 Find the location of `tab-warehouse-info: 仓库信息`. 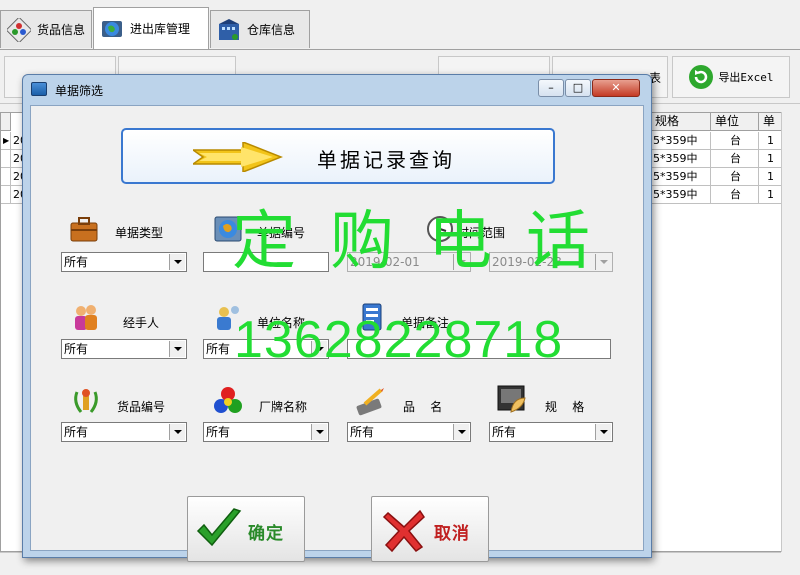

tab-warehouse-info: 仓库信息 is located at coordinates (260, 29).